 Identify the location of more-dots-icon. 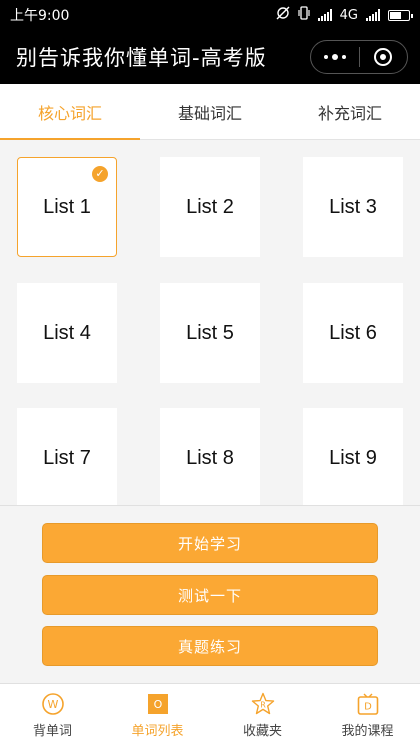
(334, 57).